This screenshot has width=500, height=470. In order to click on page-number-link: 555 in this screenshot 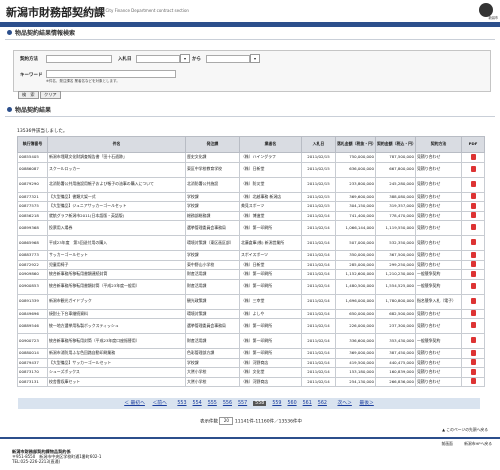, I will do `click(212, 403)`.